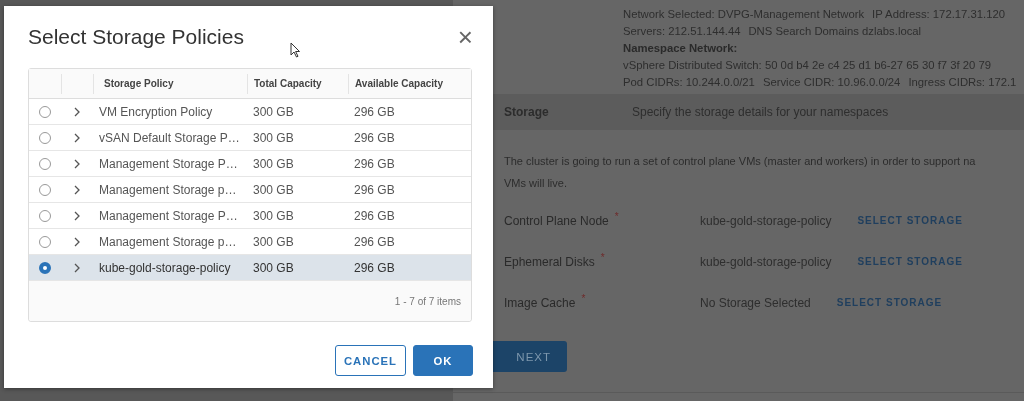  Describe the element at coordinates (250, 190) in the screenshot. I see `table-row: Management Storage p… 300 GB 296 GB` at that location.